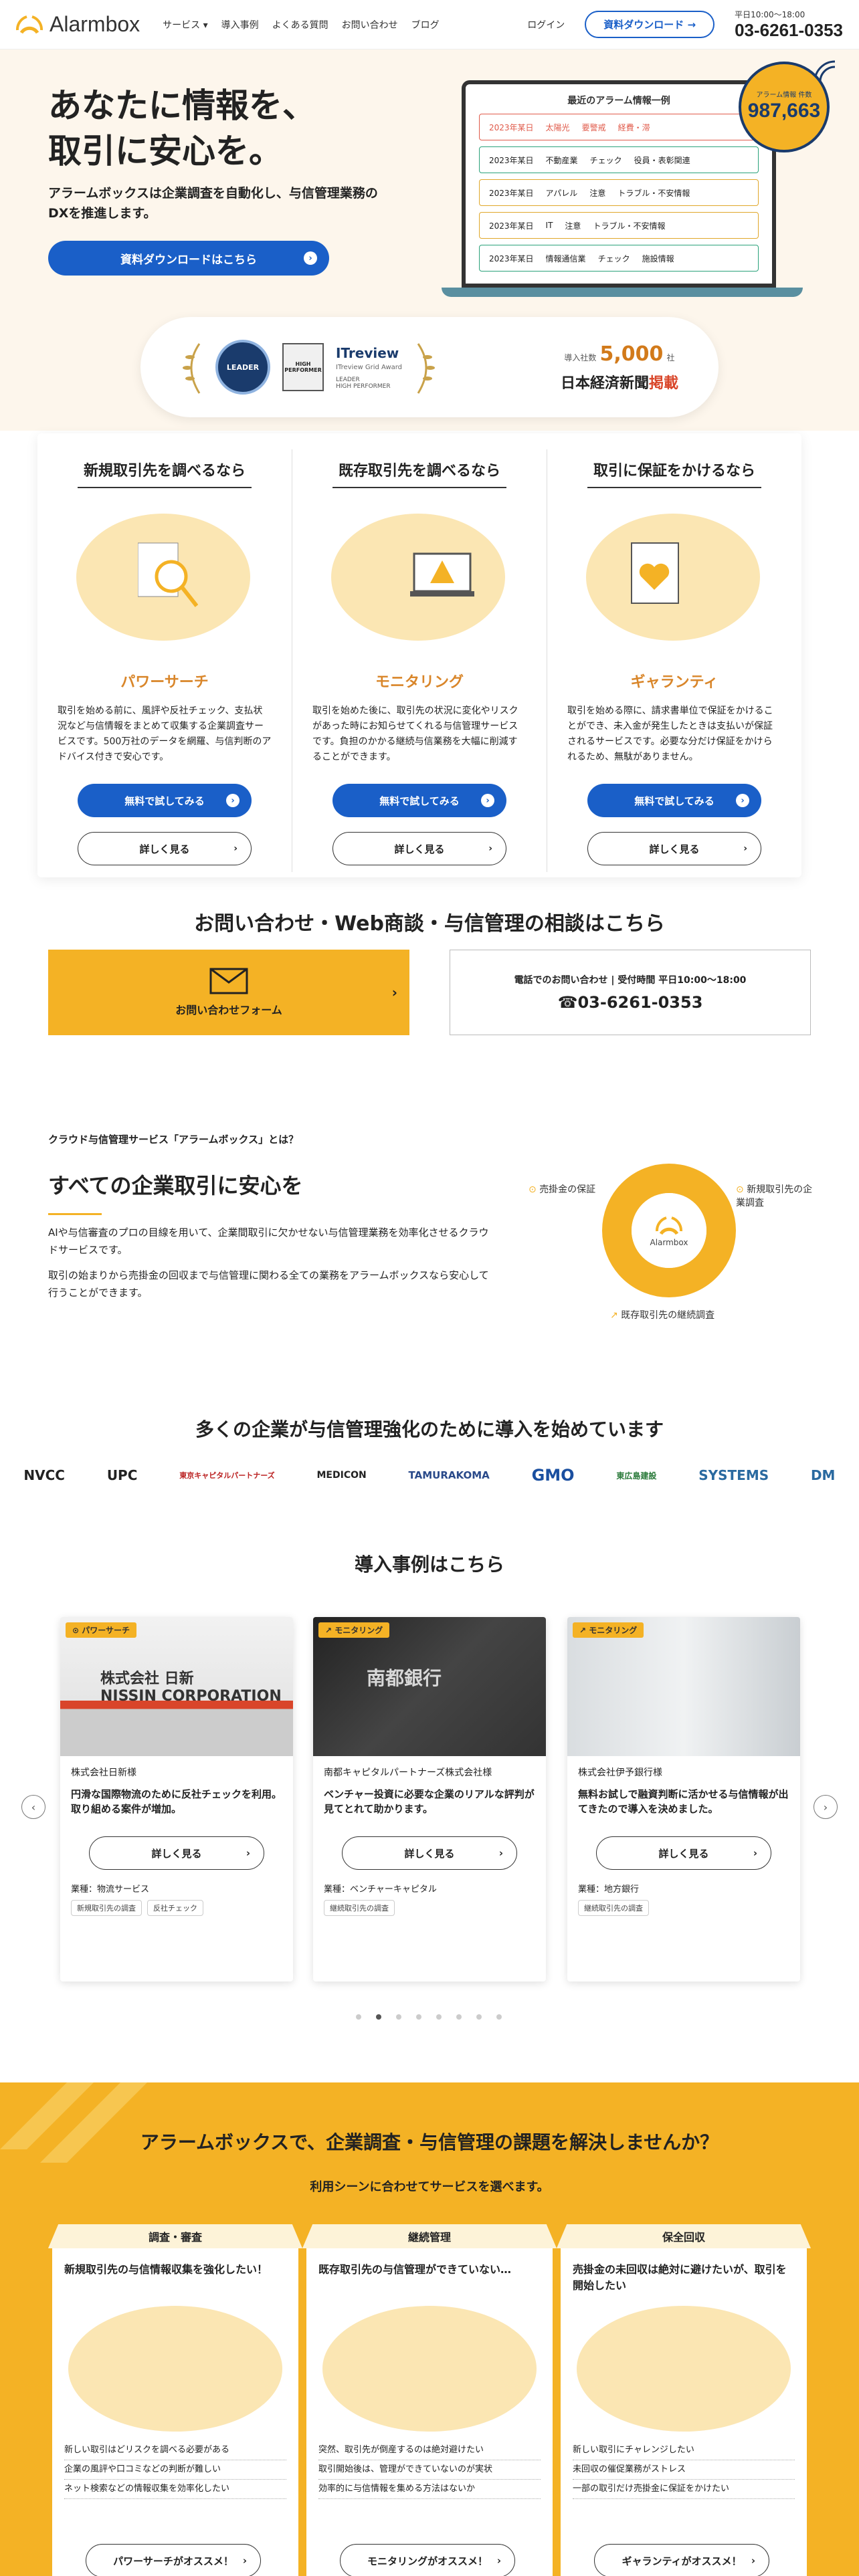 This screenshot has width=859, height=2576. Describe the element at coordinates (429, 1565) in the screenshot. I see `cases-heading: 導入事例はこちら` at that location.